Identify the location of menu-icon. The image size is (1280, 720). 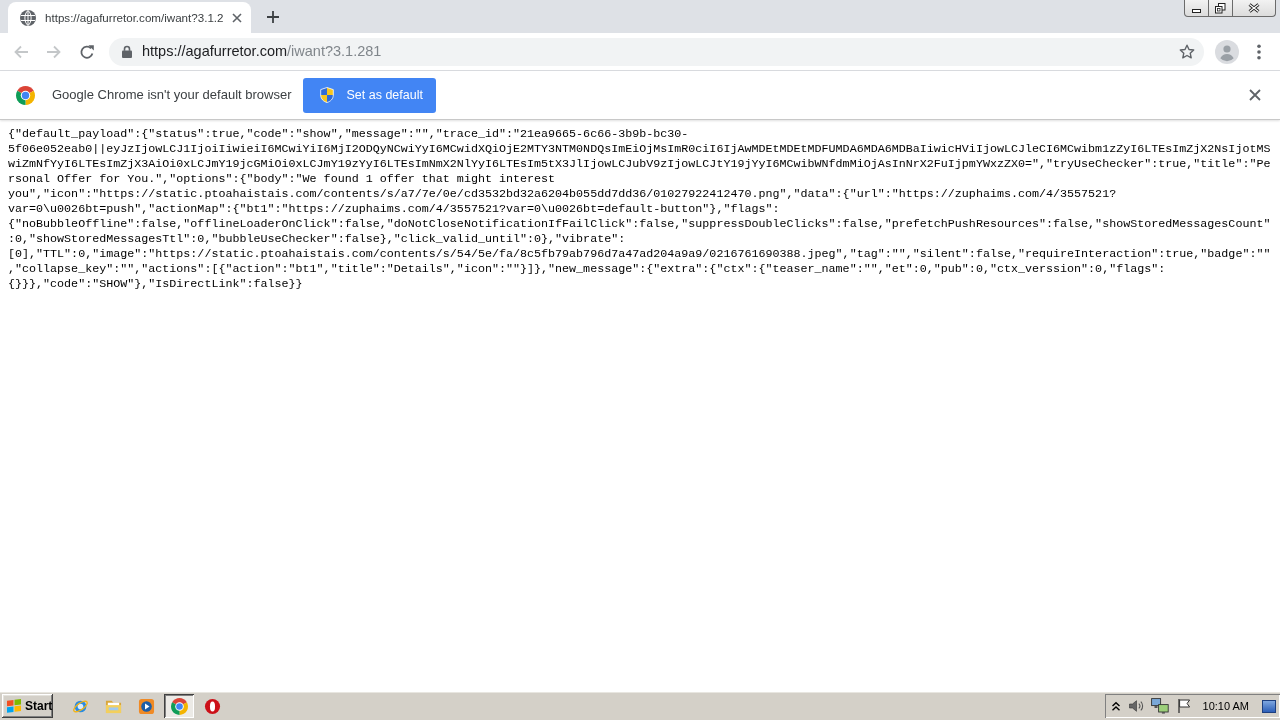
(1259, 51).